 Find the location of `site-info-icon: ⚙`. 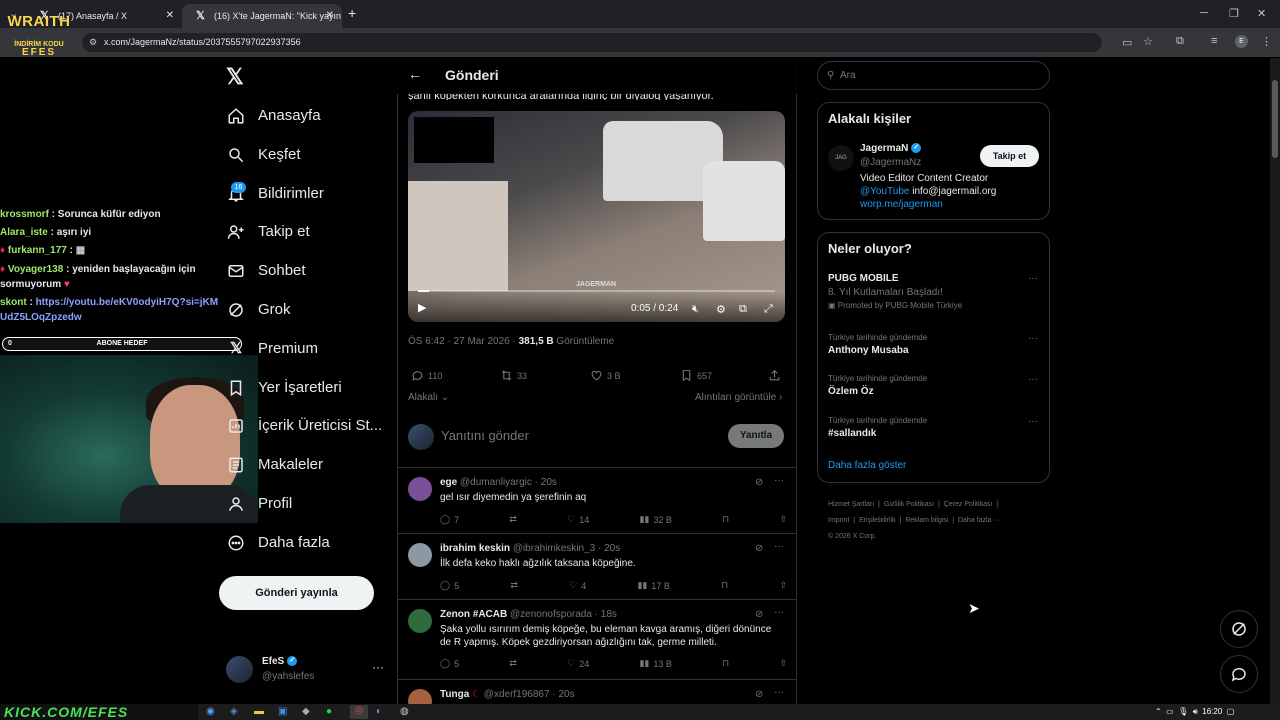

site-info-icon: ⚙ is located at coordinates (93, 42).